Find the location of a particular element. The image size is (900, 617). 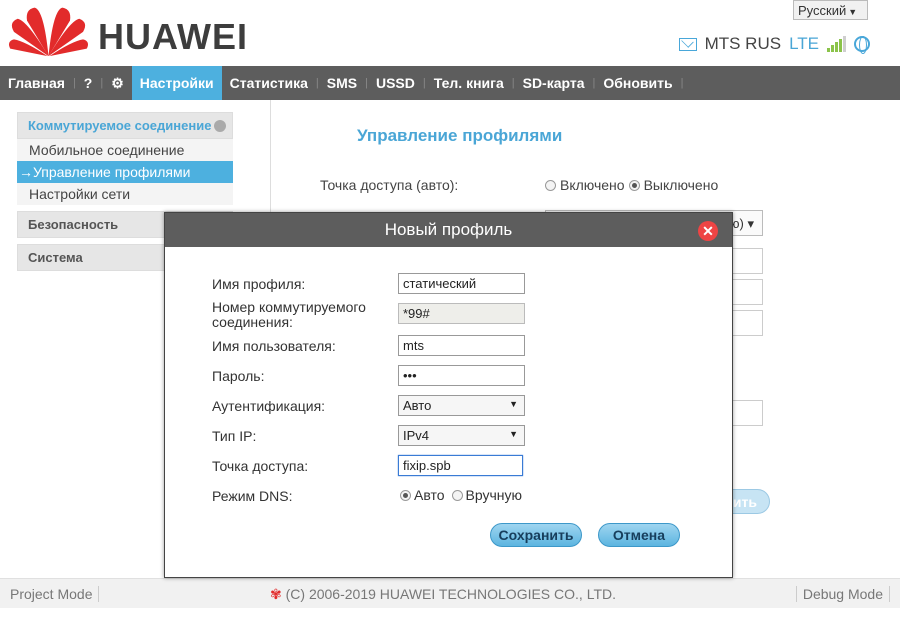

apn-auto-label: Точка доступа (авто): is located at coordinates (389, 185).